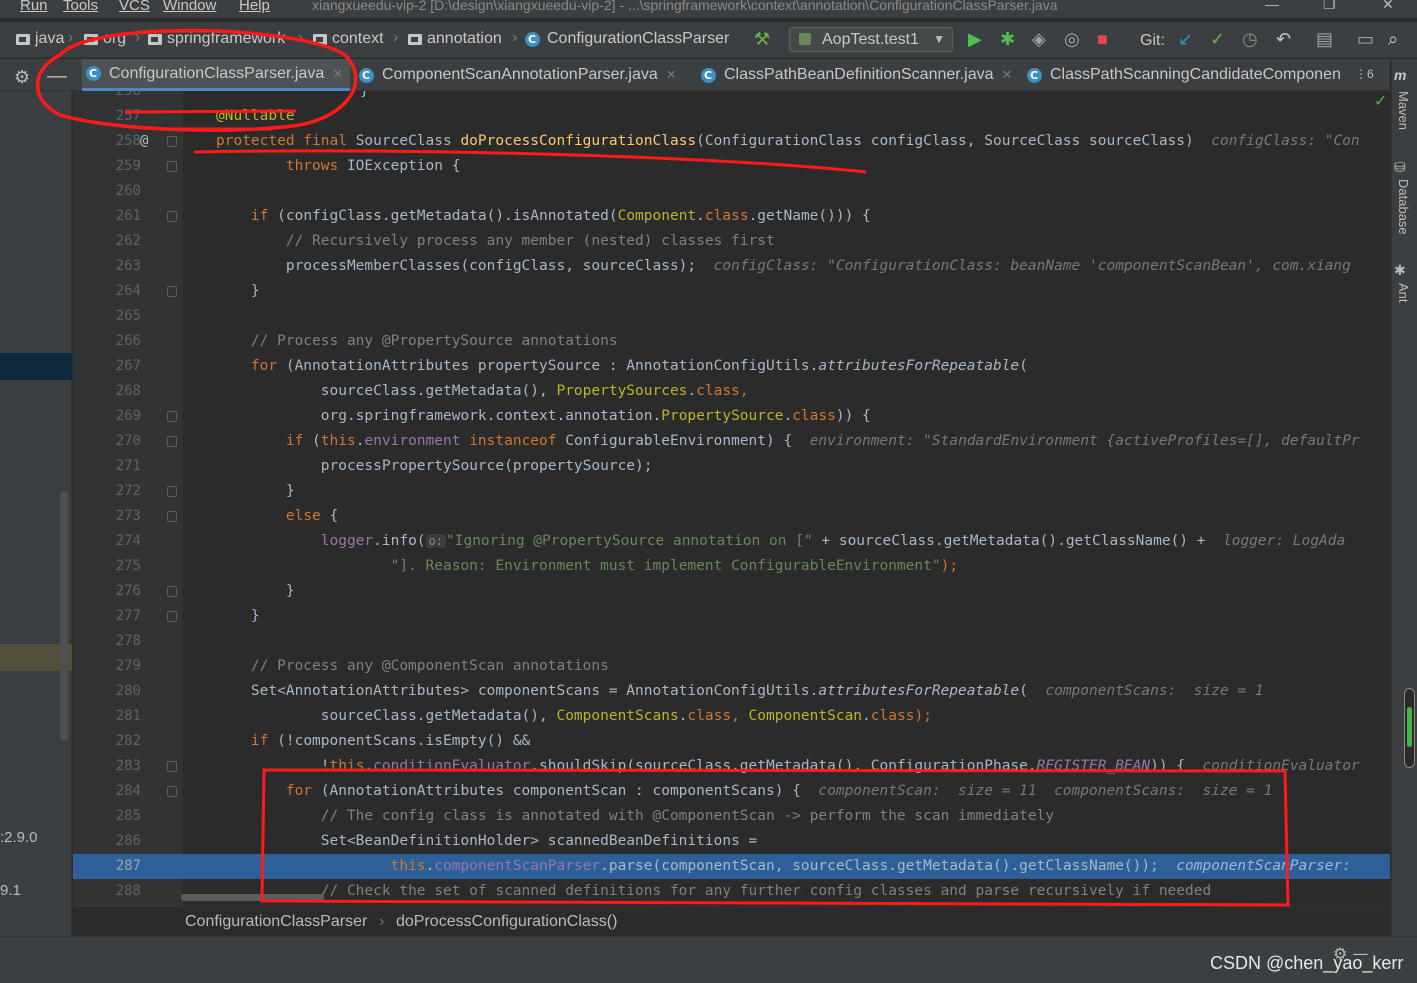  Describe the element at coordinates (731, 316) in the screenshot. I see `code-line: 265` at that location.